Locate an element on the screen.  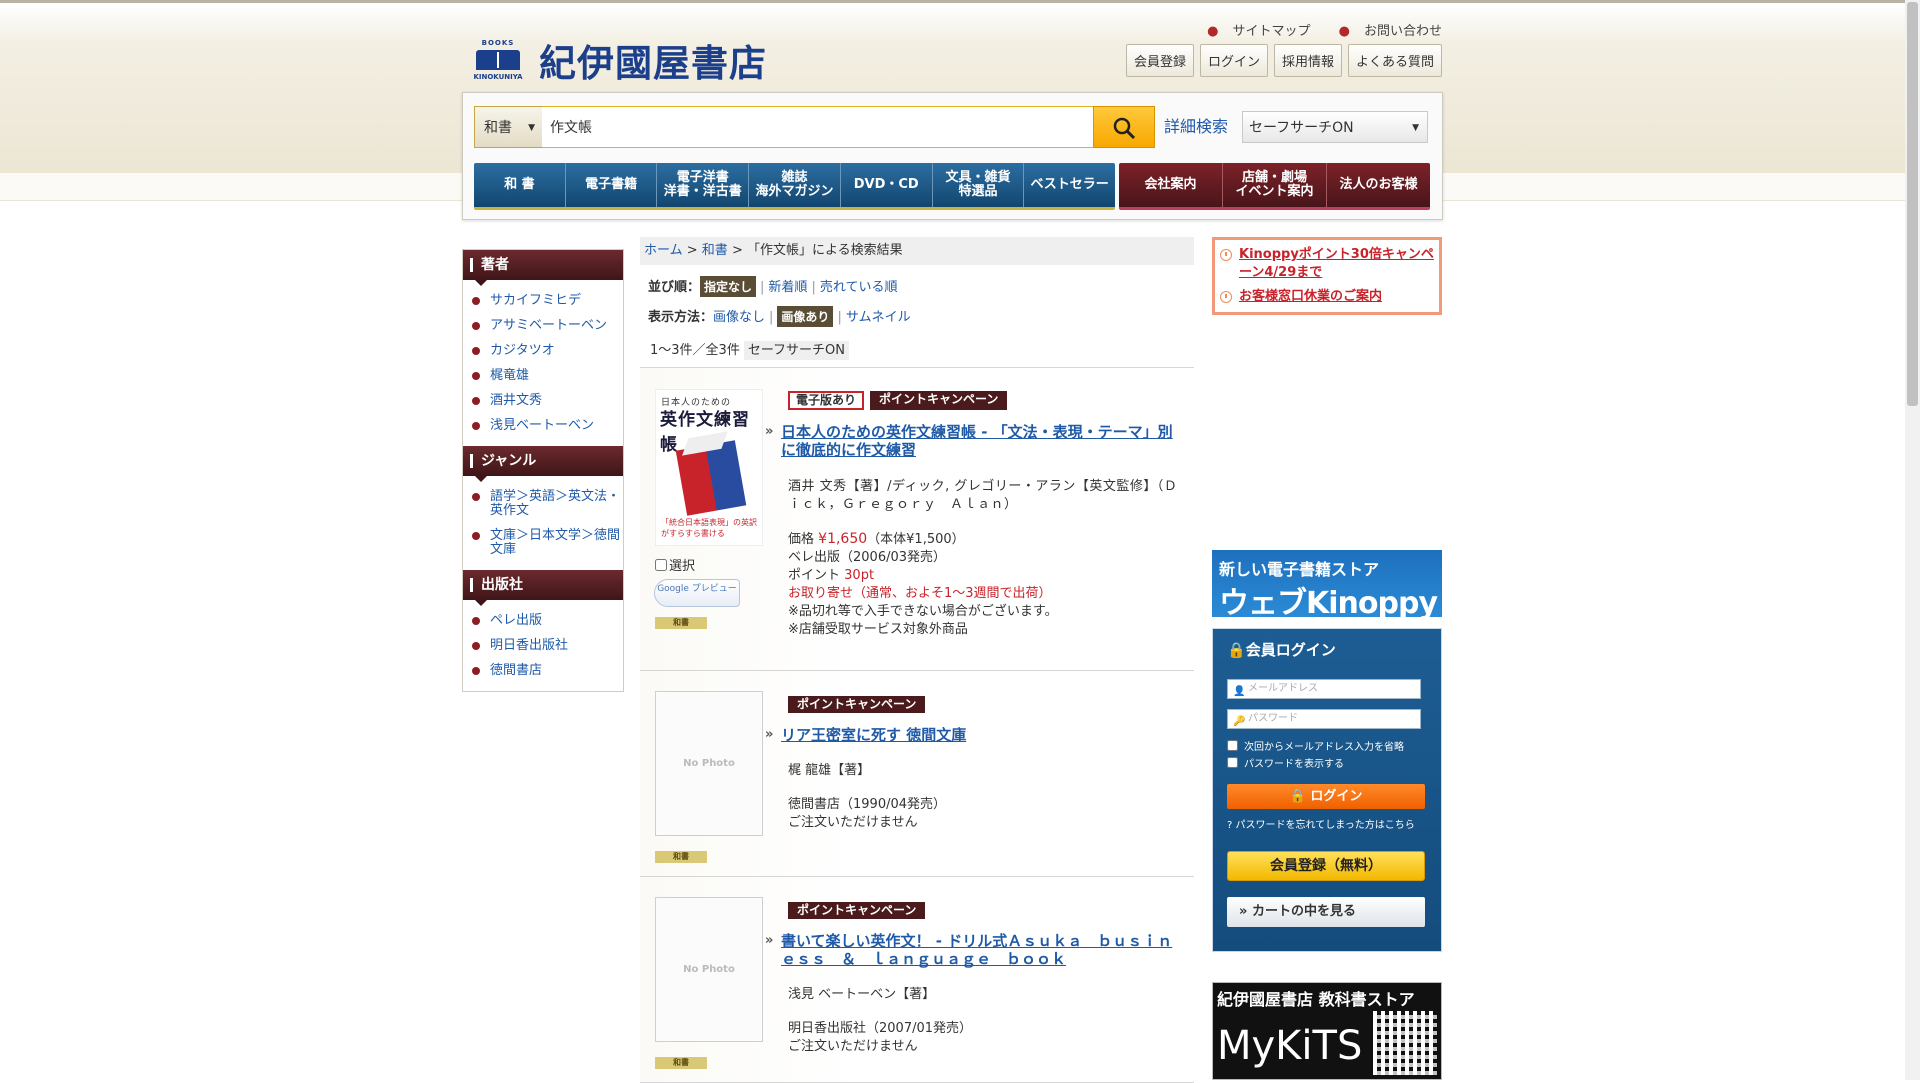
sidebar-item-author: 浅見ベートーベン is located at coordinates (543, 427).